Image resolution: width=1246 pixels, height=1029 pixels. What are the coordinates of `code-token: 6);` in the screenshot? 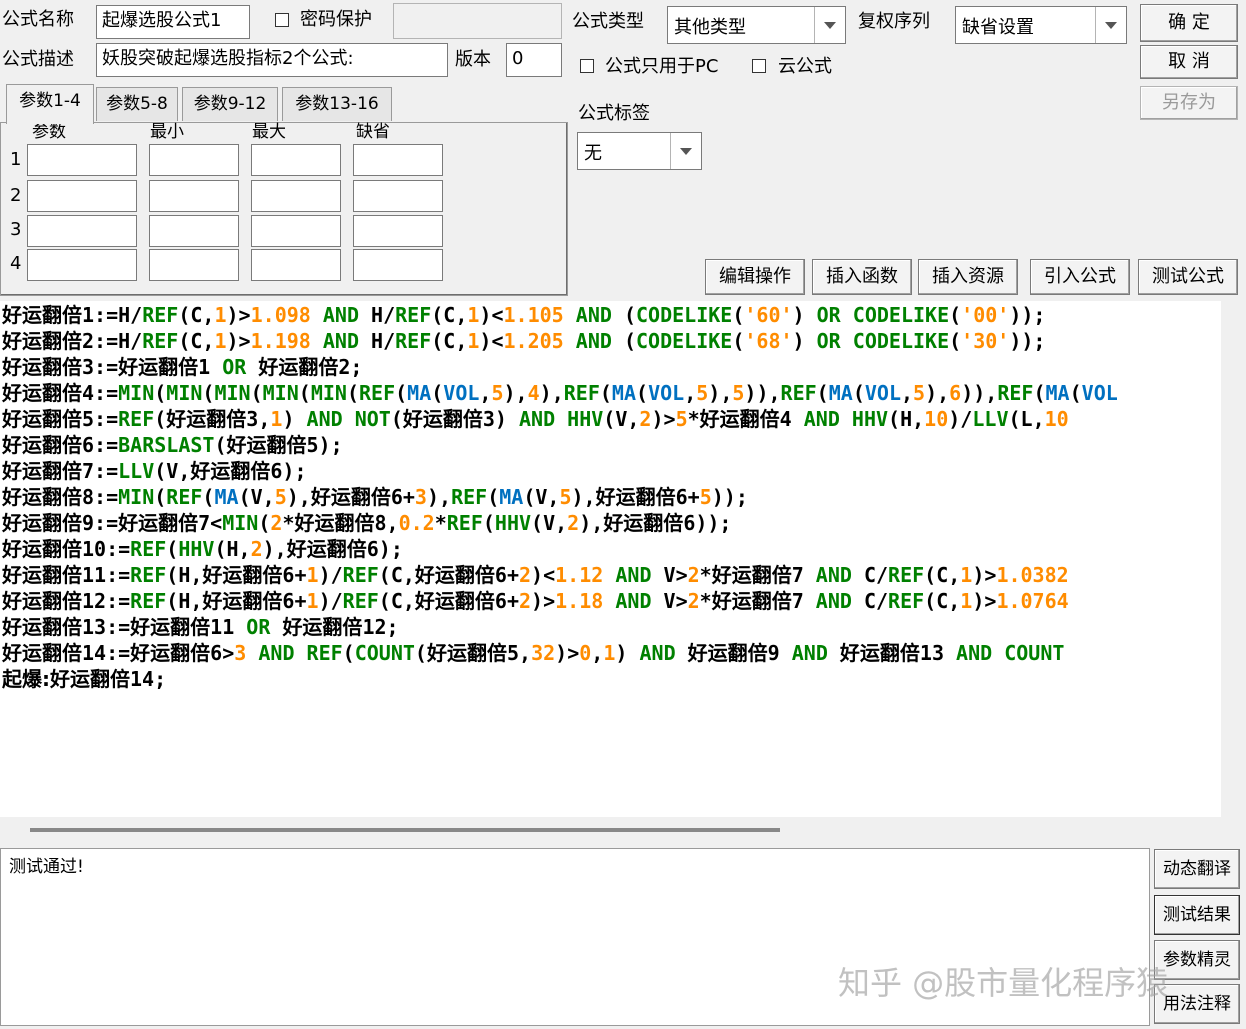 It's located at (384, 549).